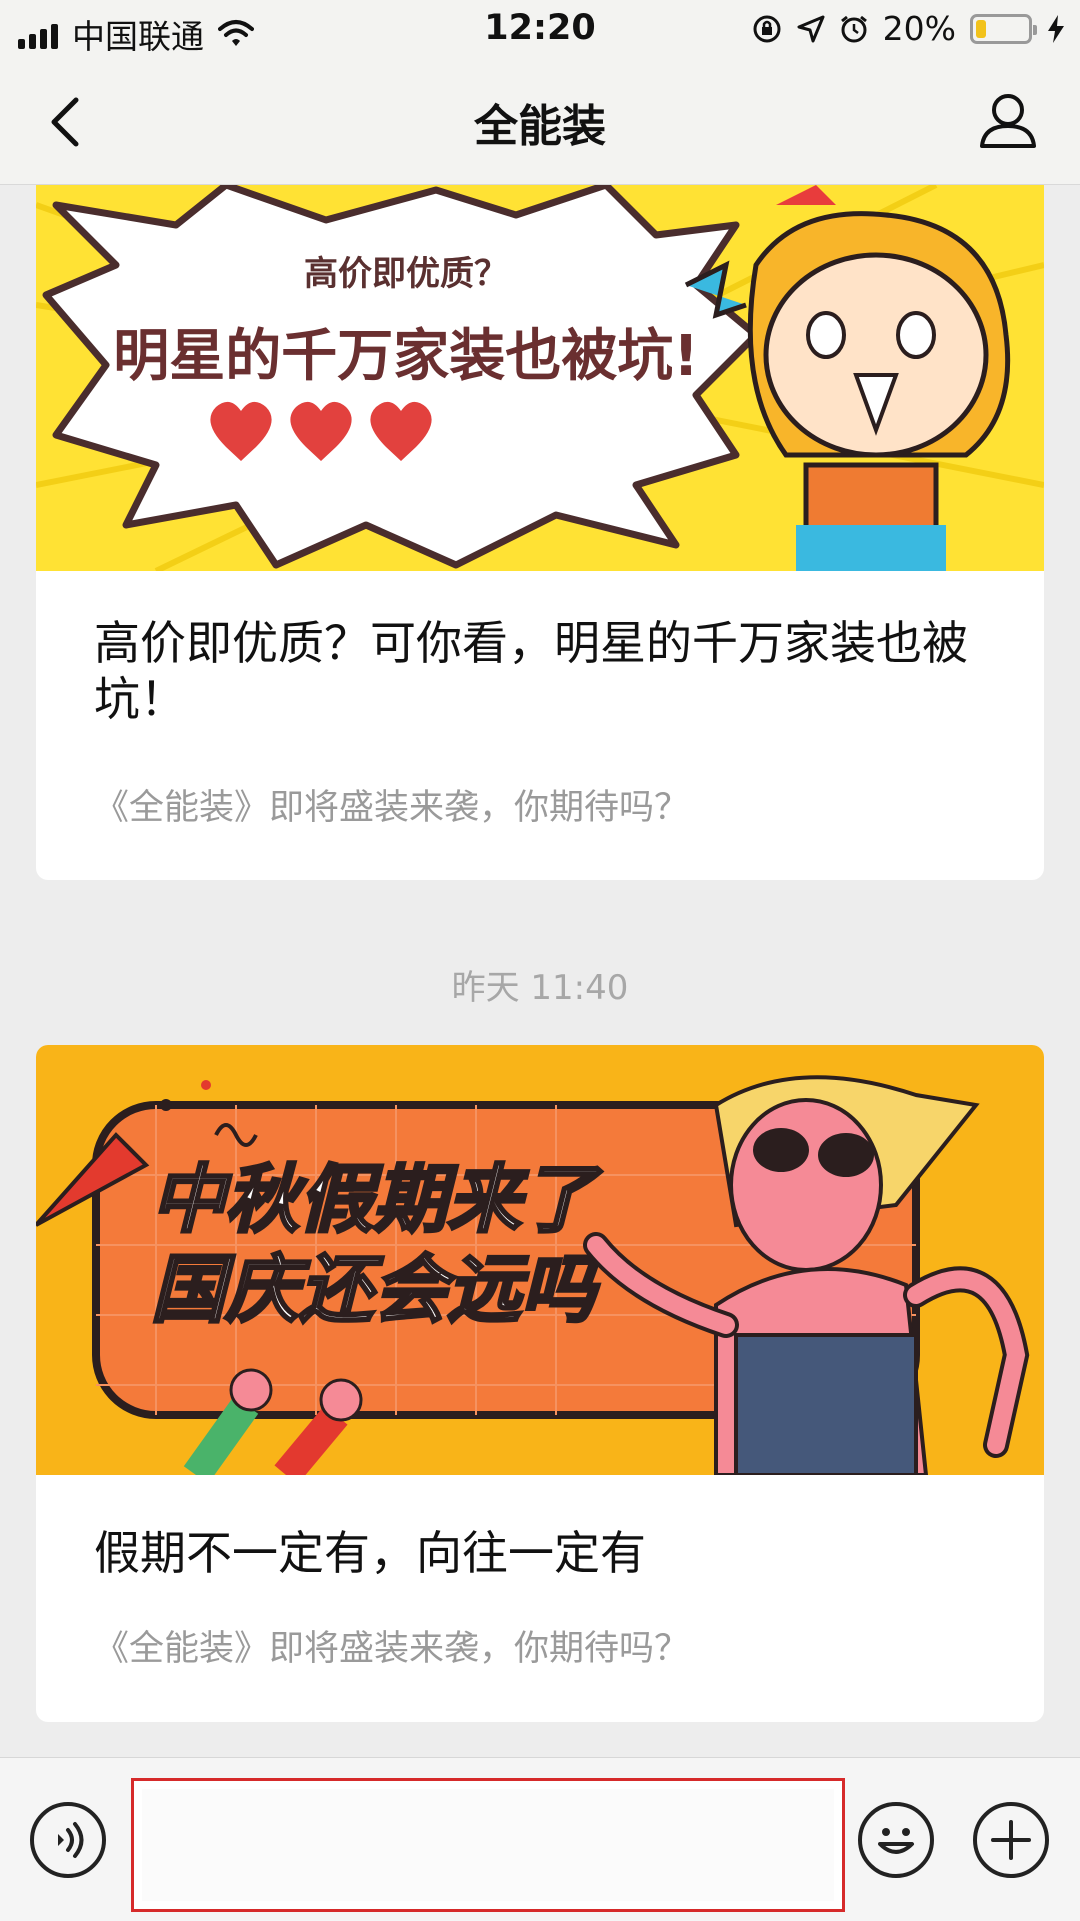 This screenshot has width=1080, height=1921. What do you see at coordinates (377, 1200) in the screenshot?
I see `banner-line-1: 中秋假期来了` at bounding box center [377, 1200].